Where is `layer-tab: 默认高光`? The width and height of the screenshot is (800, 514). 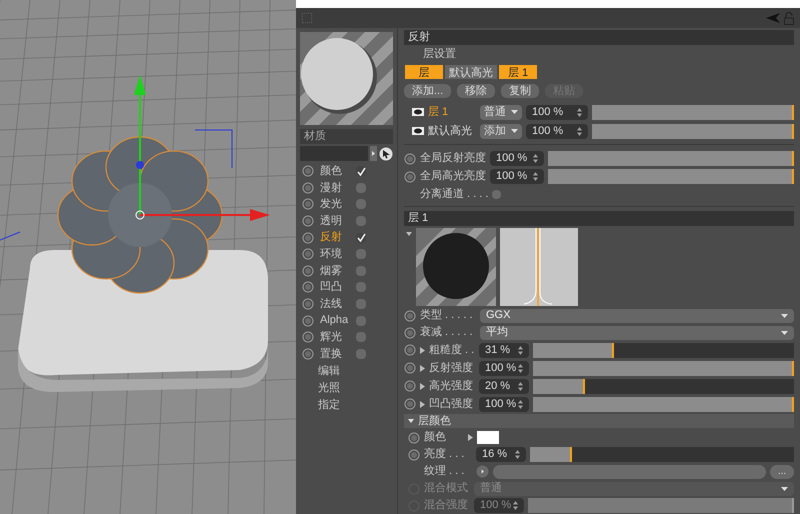 layer-tab: 默认高光 is located at coordinates (471, 72).